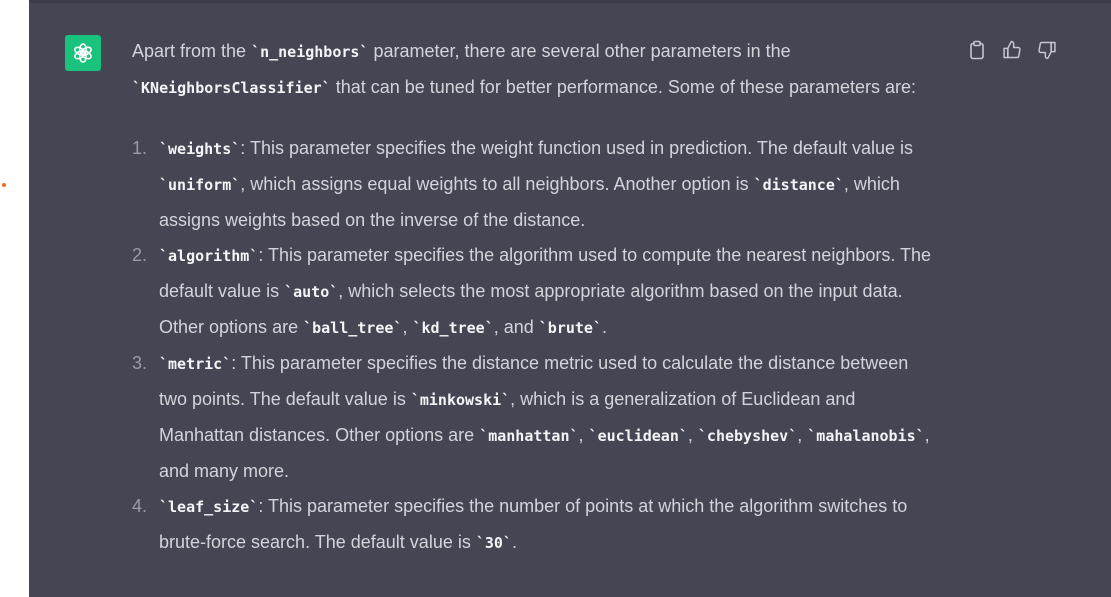 The width and height of the screenshot is (1111, 597). I want to click on inline-code: `algorithm`, so click(209, 256).